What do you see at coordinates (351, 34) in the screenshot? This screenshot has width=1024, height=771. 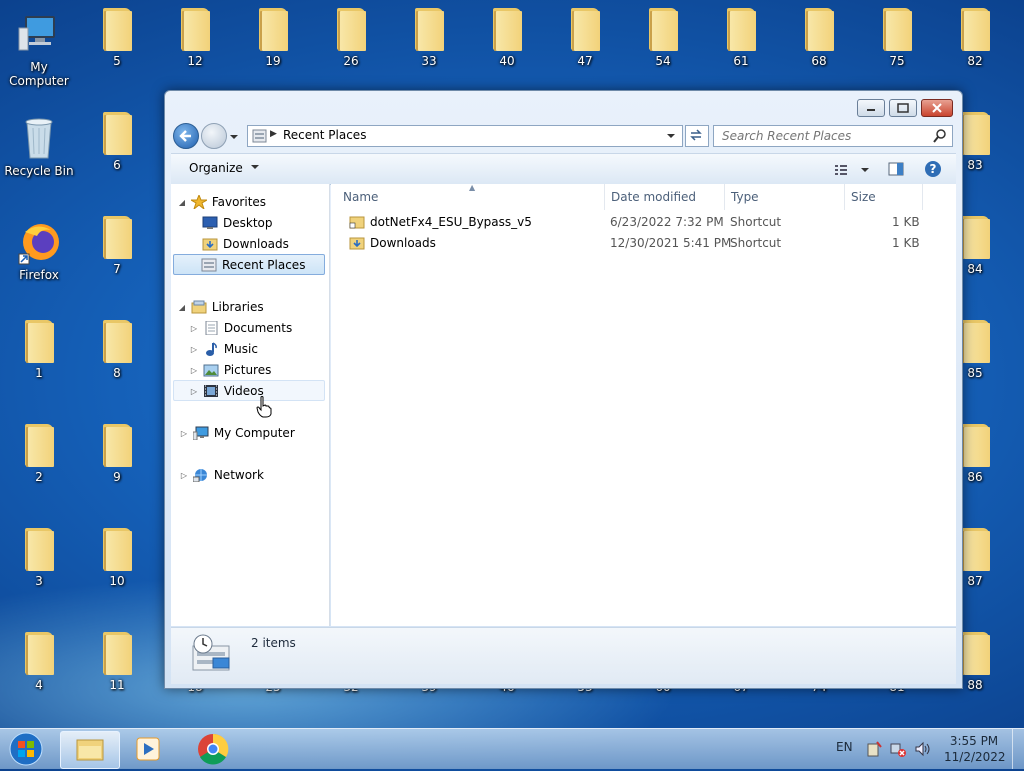 I see `desktop-folder-26: 26` at bounding box center [351, 34].